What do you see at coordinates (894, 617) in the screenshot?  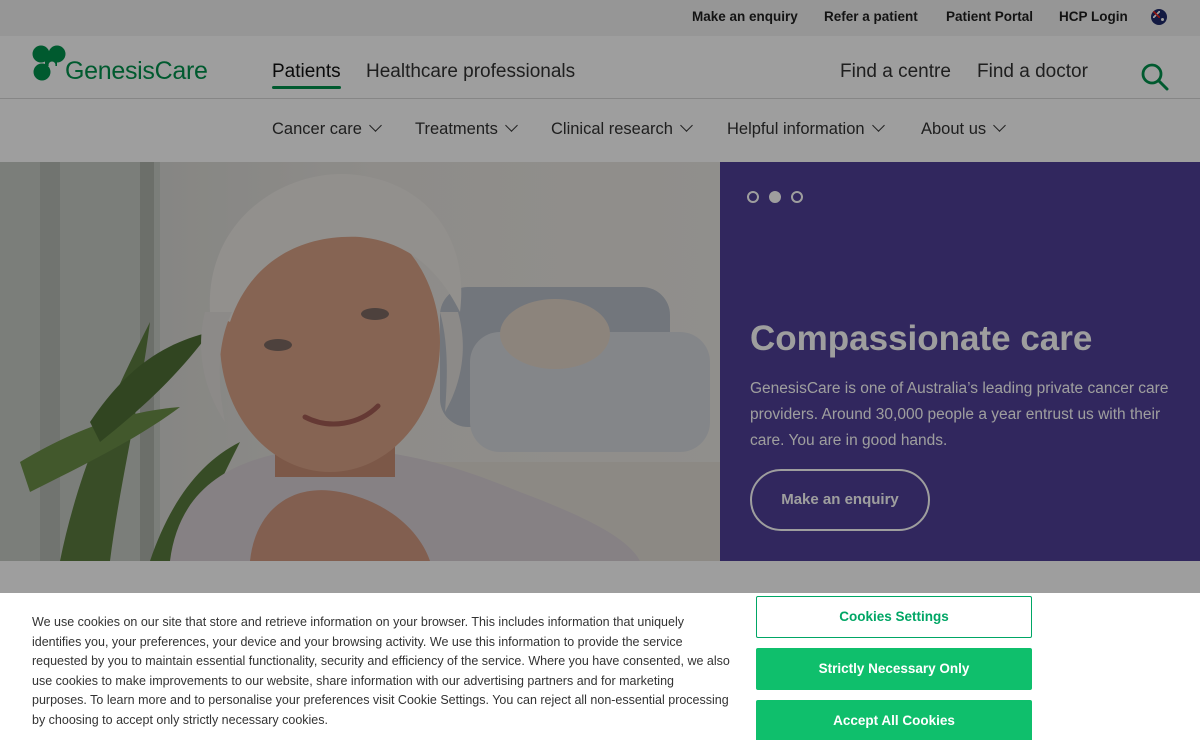 I see `cookies-settings-button: Cookies Settings` at bounding box center [894, 617].